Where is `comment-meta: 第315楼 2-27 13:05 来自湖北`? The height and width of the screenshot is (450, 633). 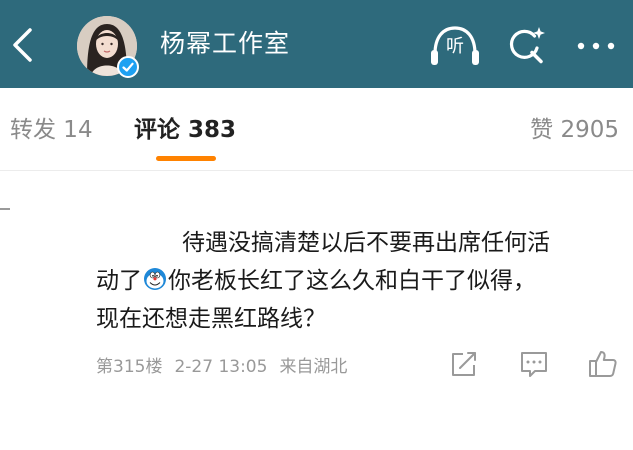
comment-meta: 第315楼 2-27 13:05 来自湖北 is located at coordinates (227, 367).